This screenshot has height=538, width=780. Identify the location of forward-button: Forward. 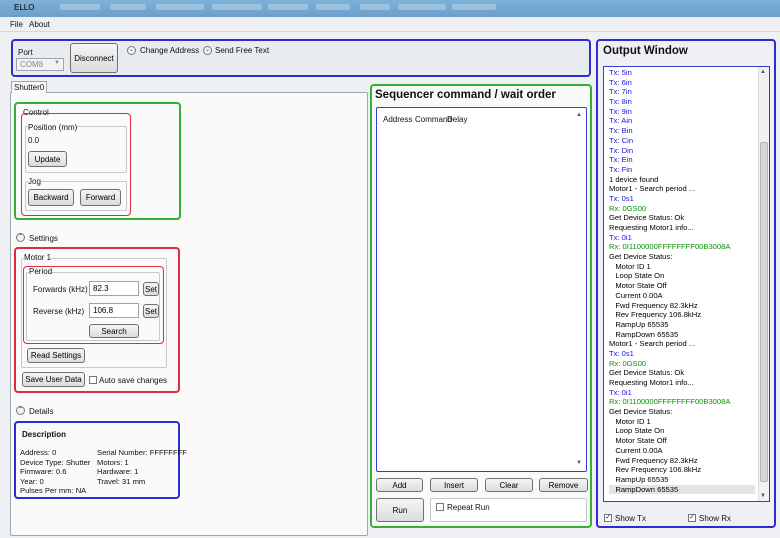
(100, 197).